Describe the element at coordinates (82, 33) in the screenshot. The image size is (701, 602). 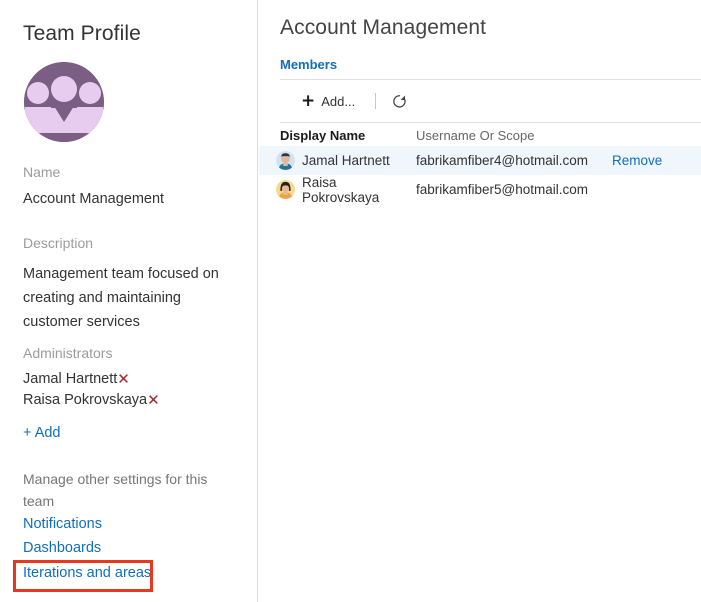
I see `page-title-team-profile: Team Profile` at that location.